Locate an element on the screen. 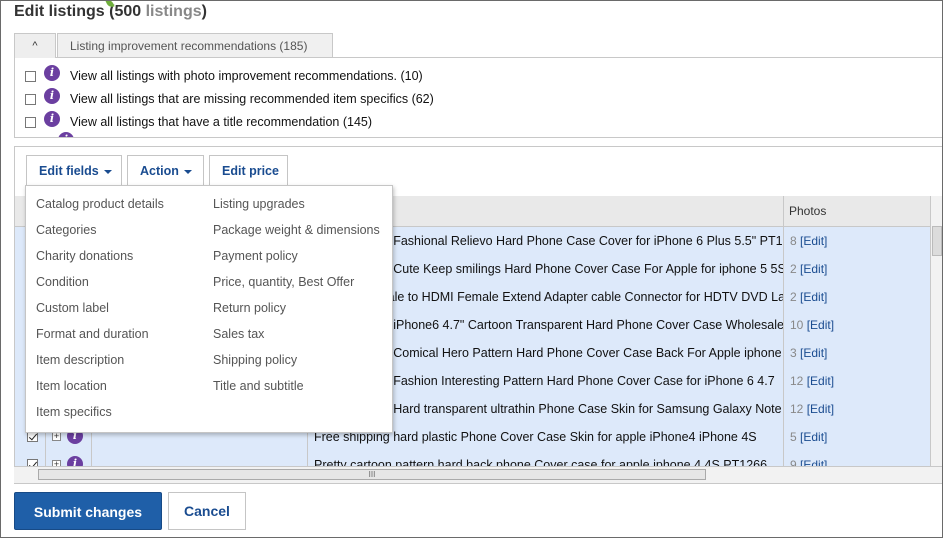 The image size is (943, 538). menu-item: Format and duration is located at coordinates (92, 334).